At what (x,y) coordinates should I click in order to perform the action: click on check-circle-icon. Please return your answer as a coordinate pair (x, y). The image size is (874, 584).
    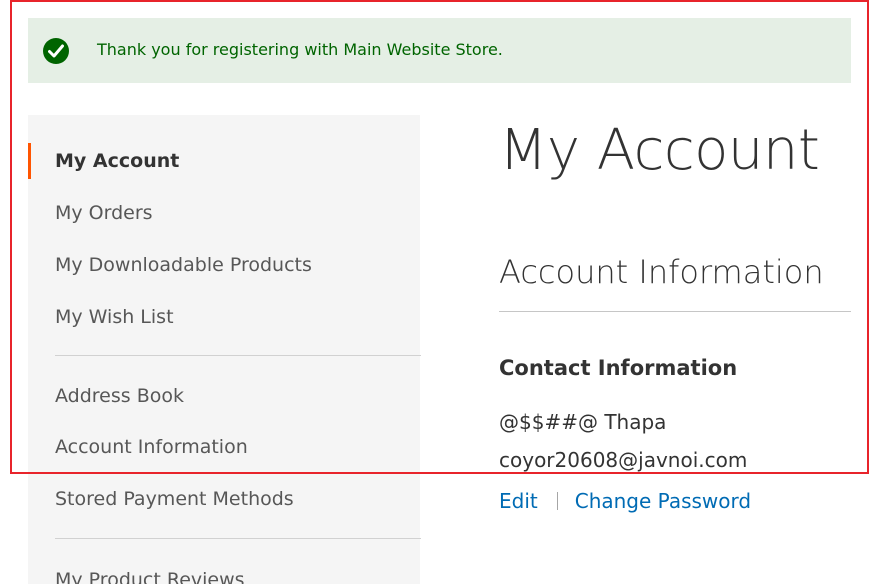
    Looking at the image, I should click on (56, 51).